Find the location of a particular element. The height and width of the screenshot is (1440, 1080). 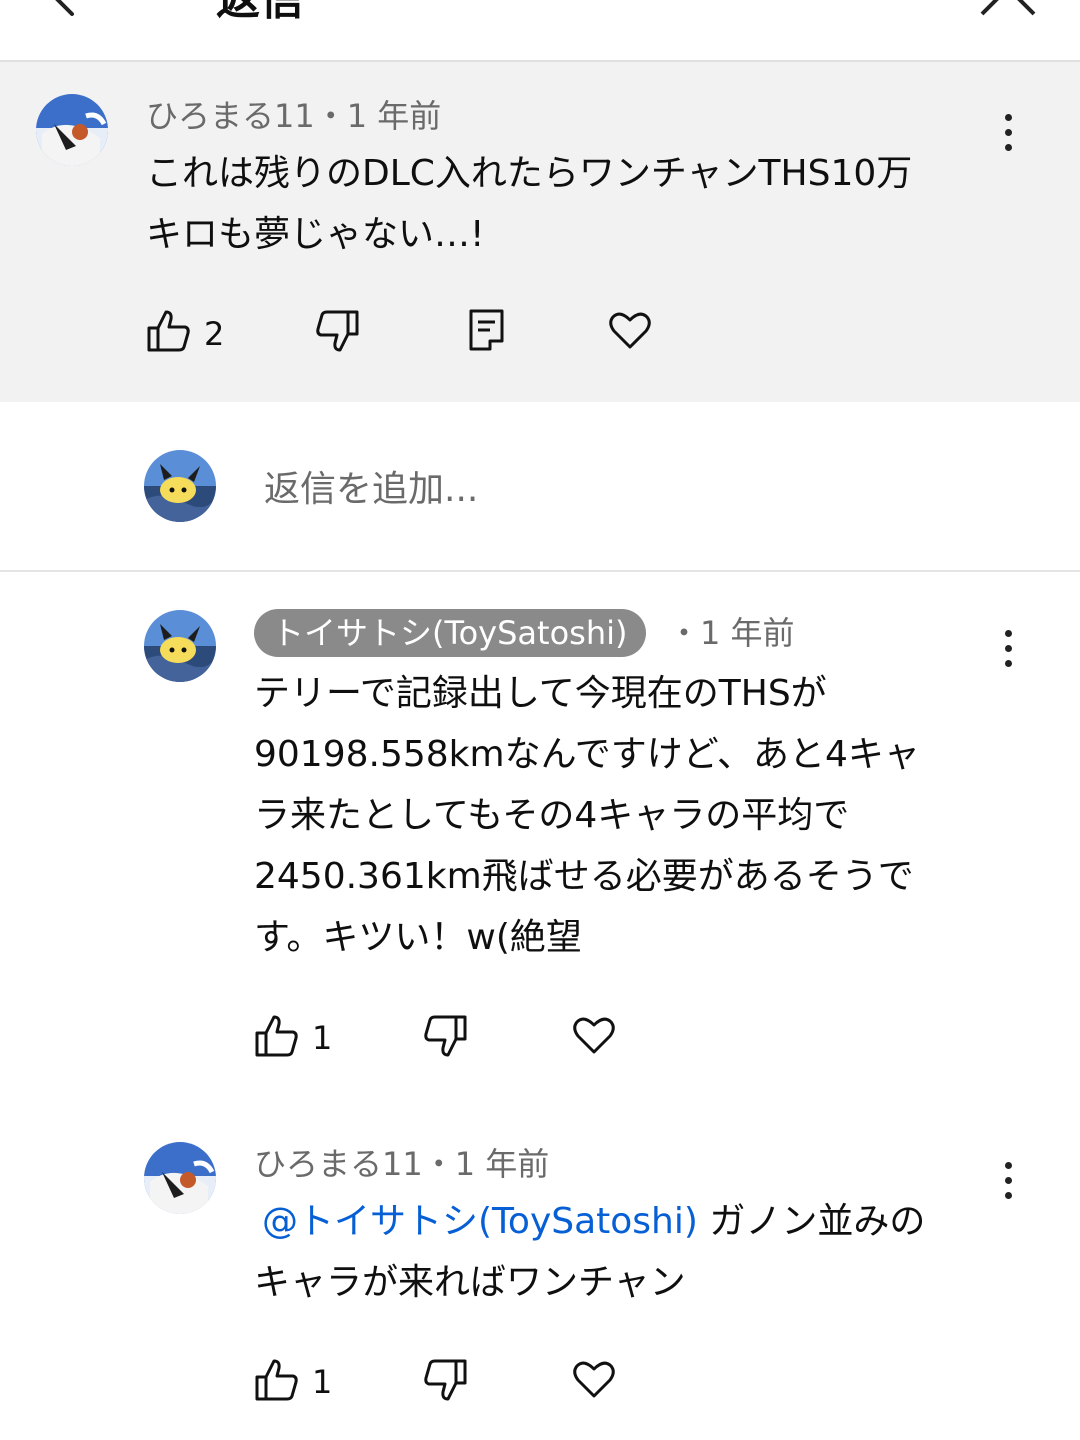

comment-text: これは残りのDLC入れたらワンチャンTHS10万 キロも夢じゃない…! is located at coordinates (576, 204).